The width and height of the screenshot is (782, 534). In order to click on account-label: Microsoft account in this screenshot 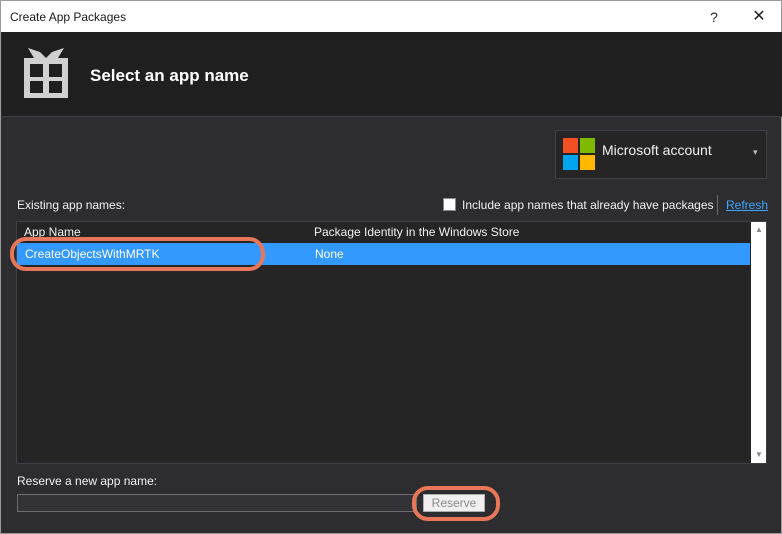, I will do `click(657, 150)`.